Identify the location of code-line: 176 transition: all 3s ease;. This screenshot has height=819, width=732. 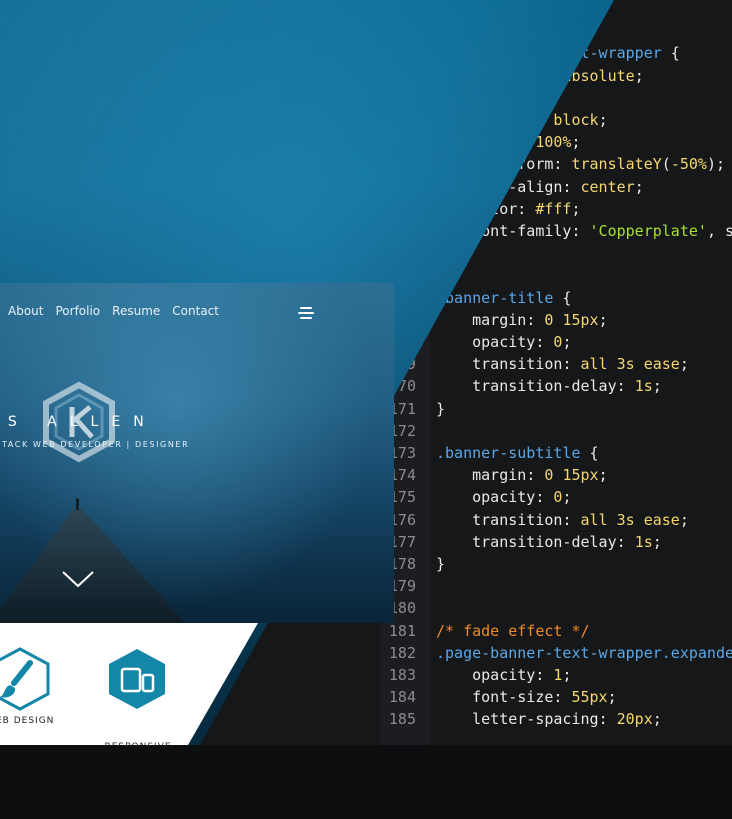
(534, 520).